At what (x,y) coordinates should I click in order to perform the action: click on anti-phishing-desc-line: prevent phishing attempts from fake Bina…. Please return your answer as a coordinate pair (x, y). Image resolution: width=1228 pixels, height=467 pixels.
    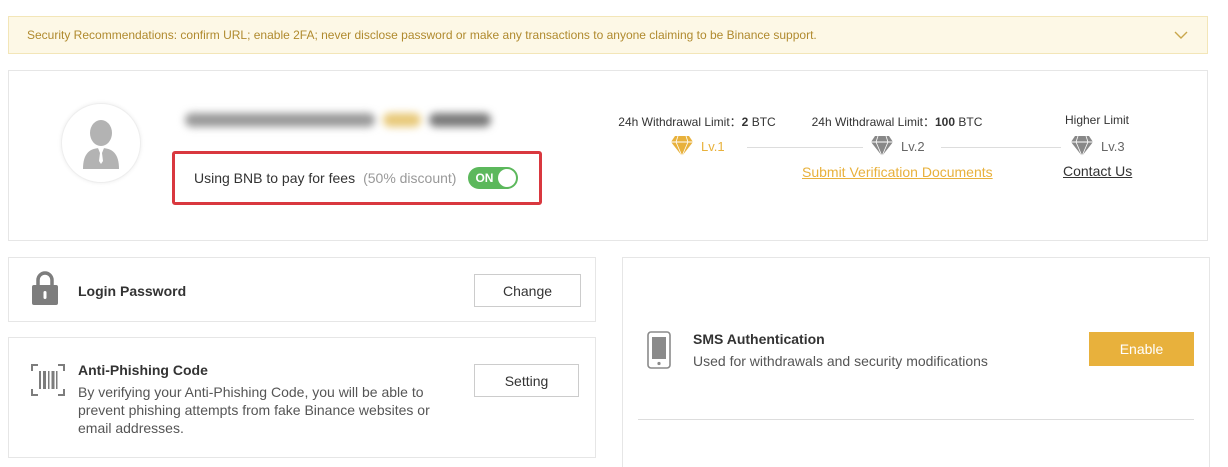
    Looking at the image, I should click on (254, 410).